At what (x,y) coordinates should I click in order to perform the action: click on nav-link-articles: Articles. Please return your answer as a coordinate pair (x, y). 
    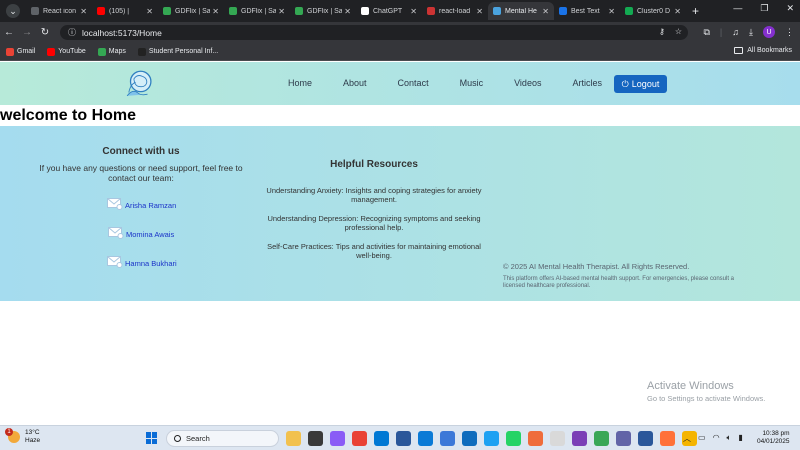
    Looking at the image, I should click on (587, 83).